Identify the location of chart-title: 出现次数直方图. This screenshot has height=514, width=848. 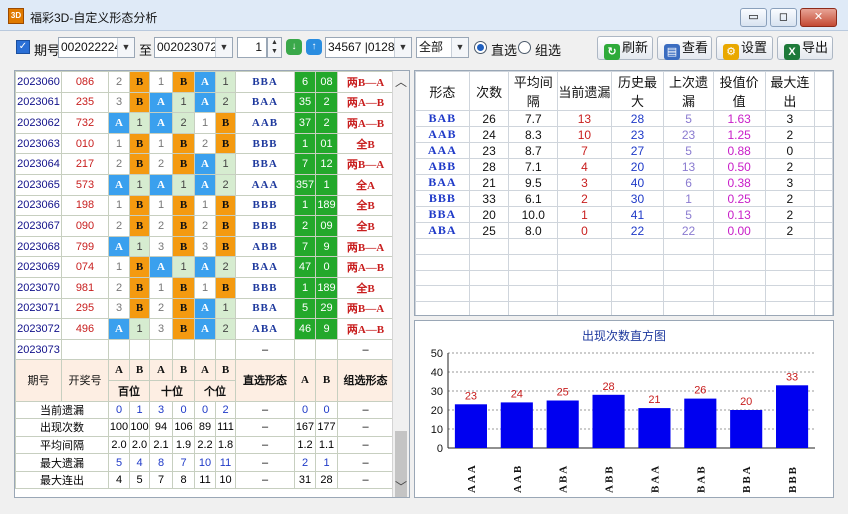
(624, 335).